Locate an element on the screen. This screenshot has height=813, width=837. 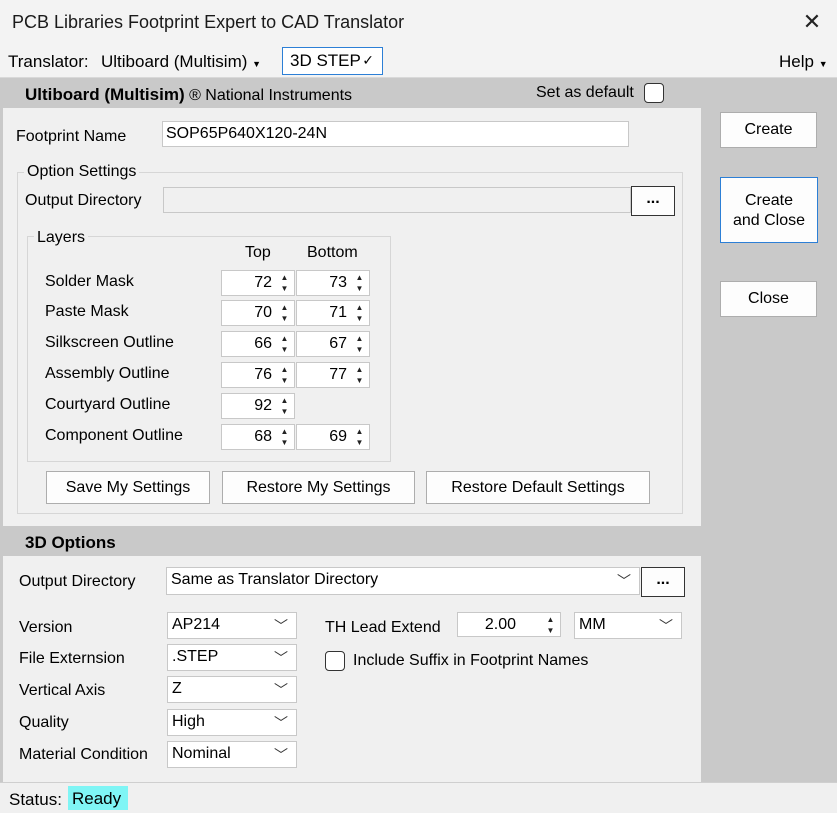
restore-settings-button: Restore My Settings is located at coordinates (318, 487).